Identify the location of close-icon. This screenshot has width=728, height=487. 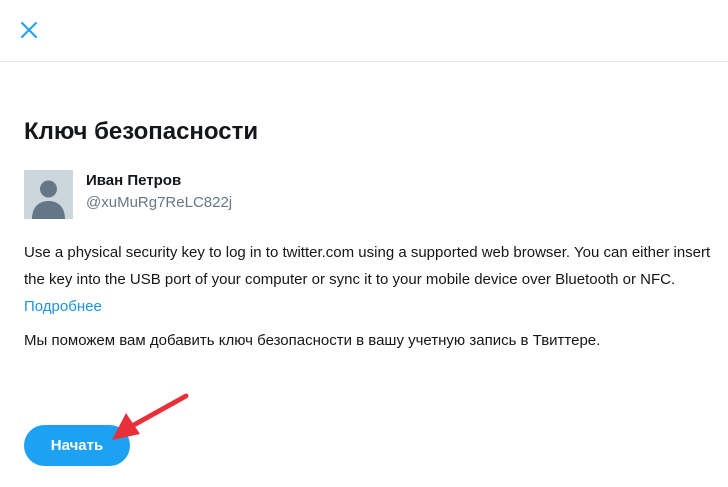
(29, 30).